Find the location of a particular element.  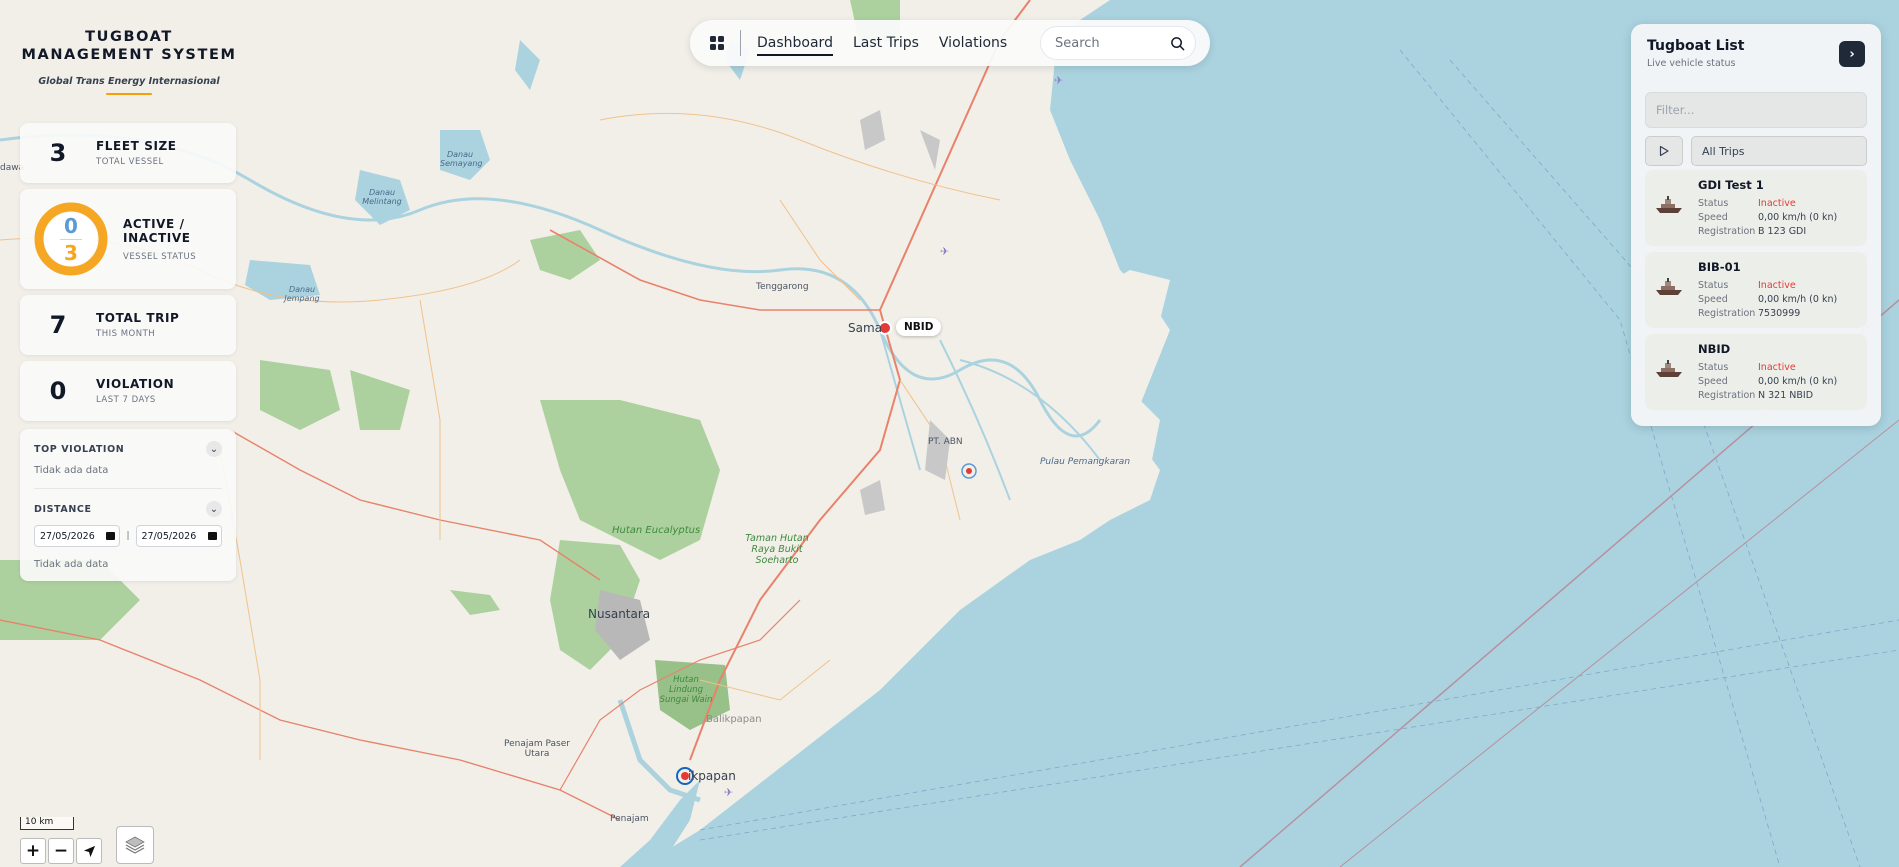

map-label-pt-abn: PT. ABN is located at coordinates (945, 442).